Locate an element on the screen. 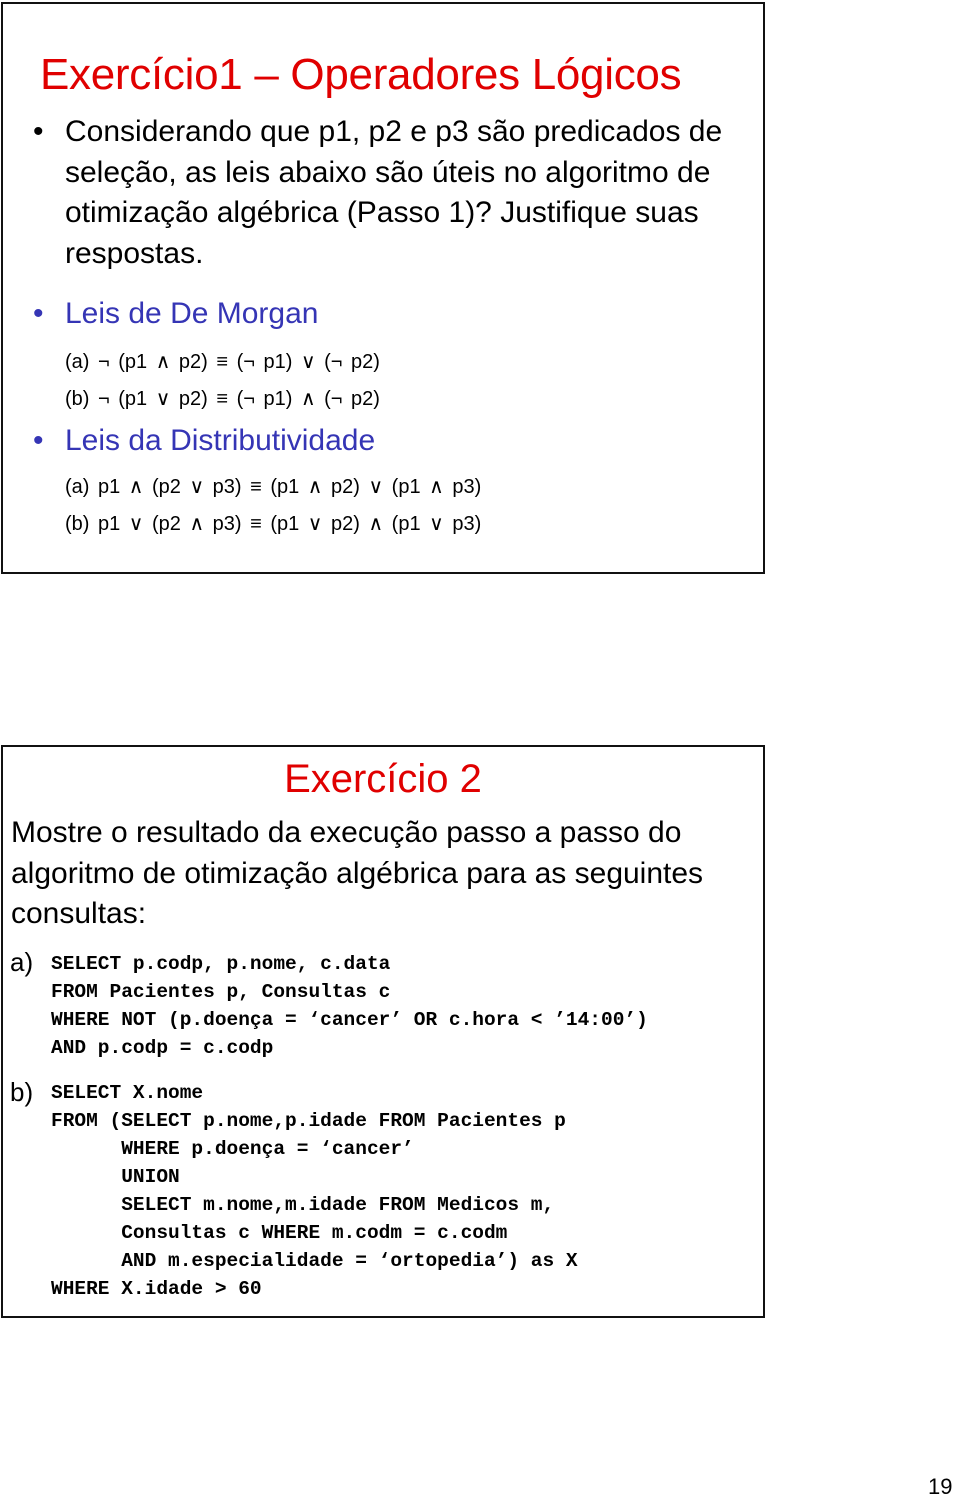 The image size is (960, 1501). section-heading: Leis de De Morgan is located at coordinates (192, 313).